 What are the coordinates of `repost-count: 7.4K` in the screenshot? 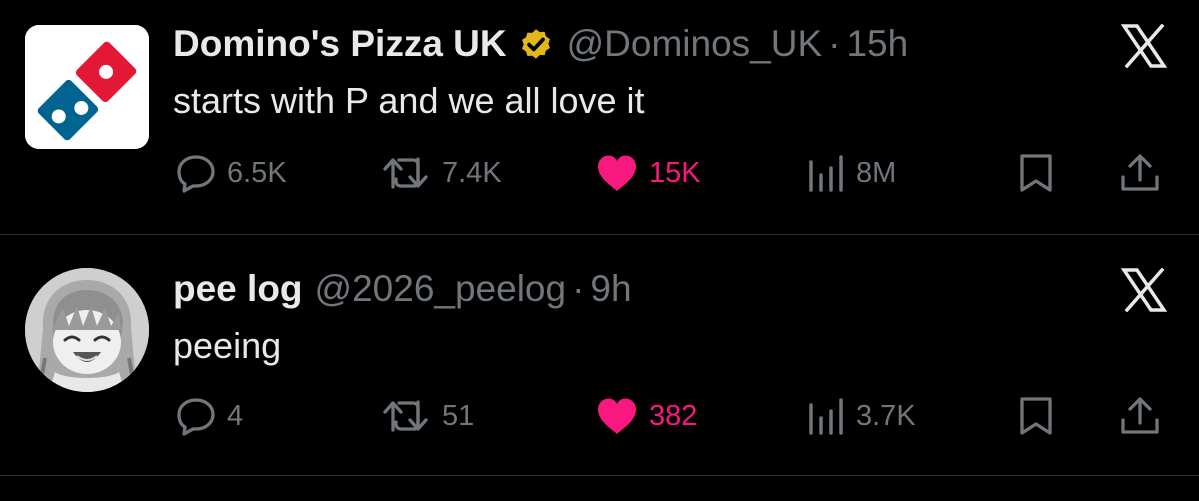 It's located at (472, 172).